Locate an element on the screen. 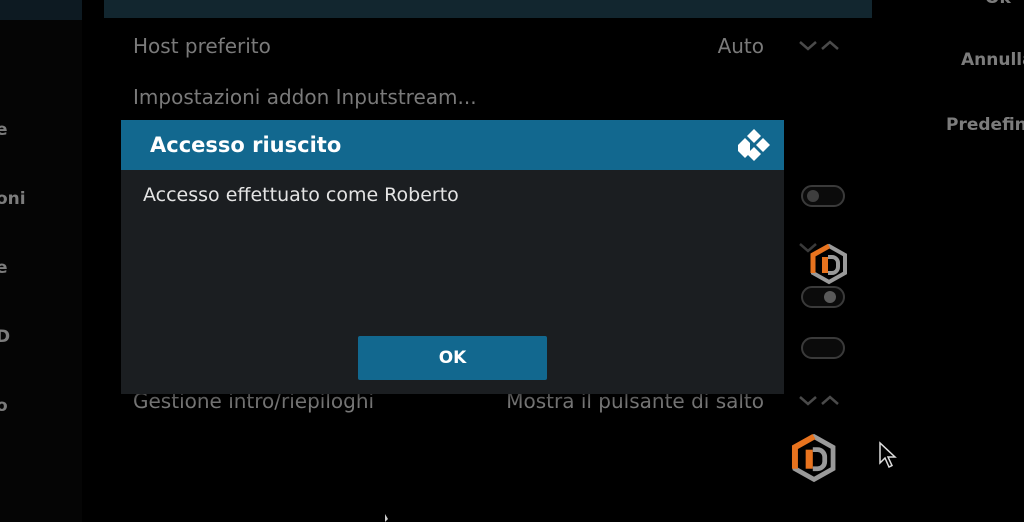 This screenshot has height=522, width=1024. ok-side-button: Ok is located at coordinates (998, 4).